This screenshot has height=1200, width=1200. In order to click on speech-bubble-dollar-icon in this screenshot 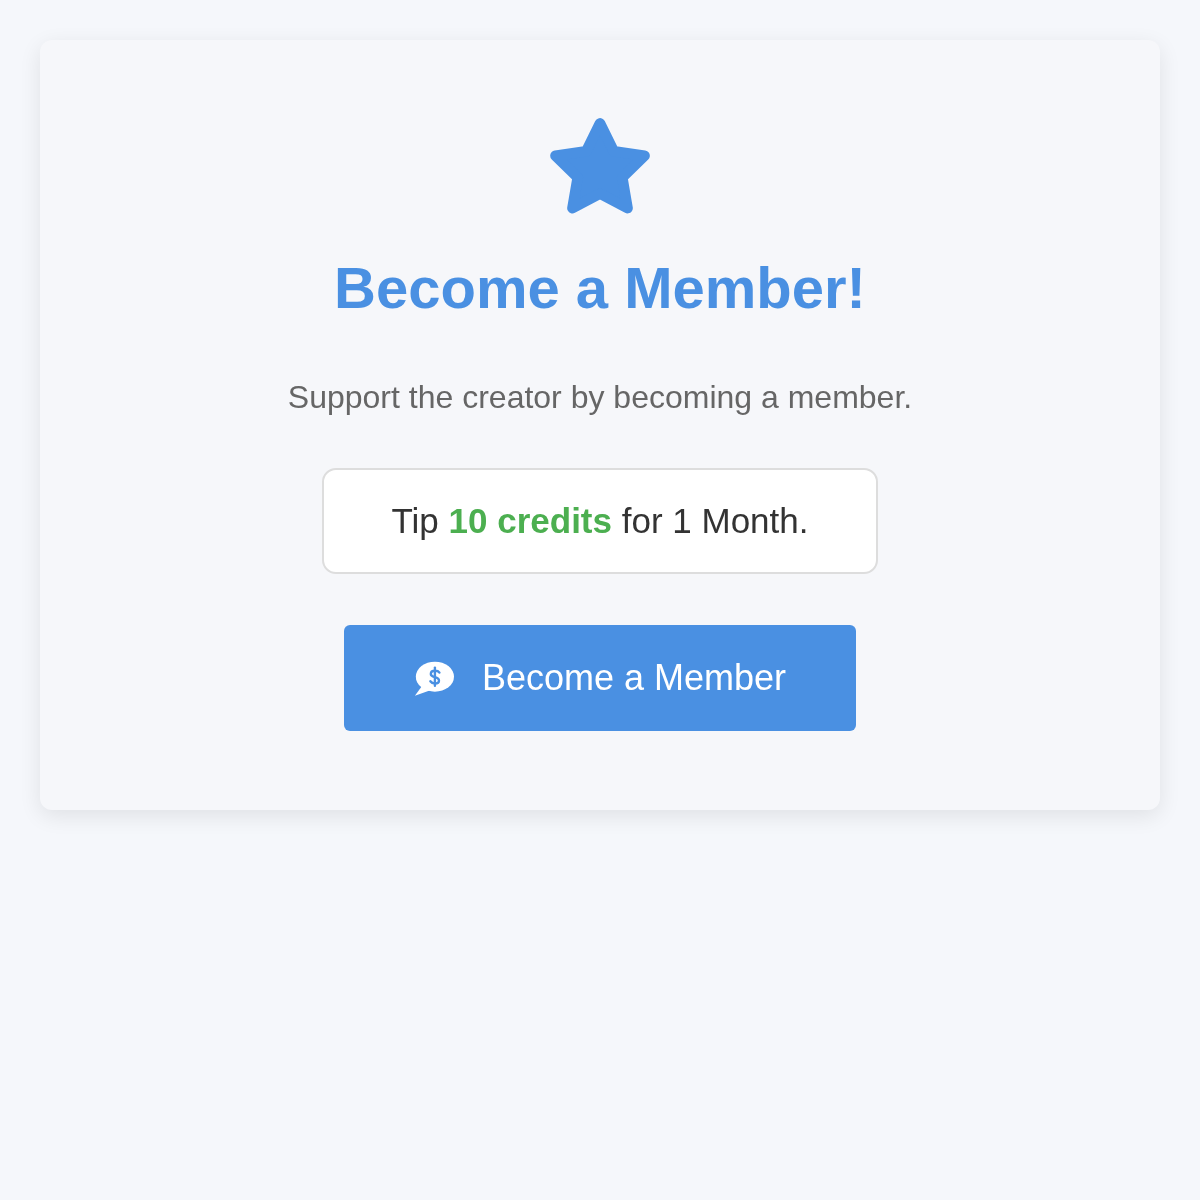, I will do `click(433, 678)`.